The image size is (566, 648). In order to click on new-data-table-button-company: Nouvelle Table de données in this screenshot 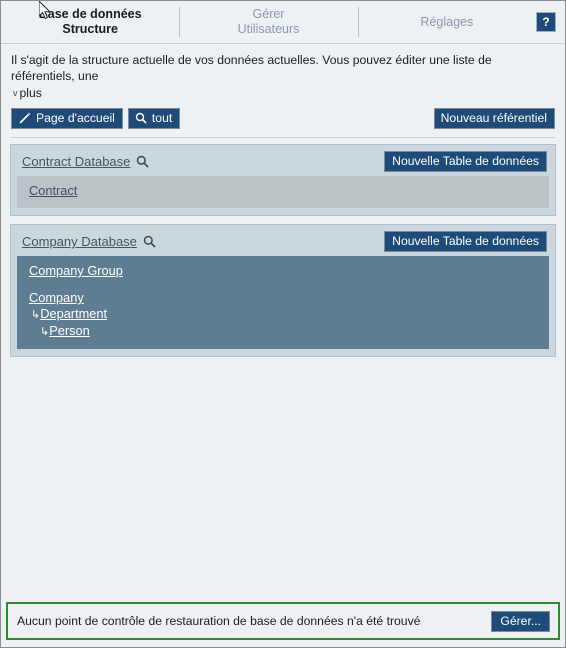, I will do `click(465, 241)`.